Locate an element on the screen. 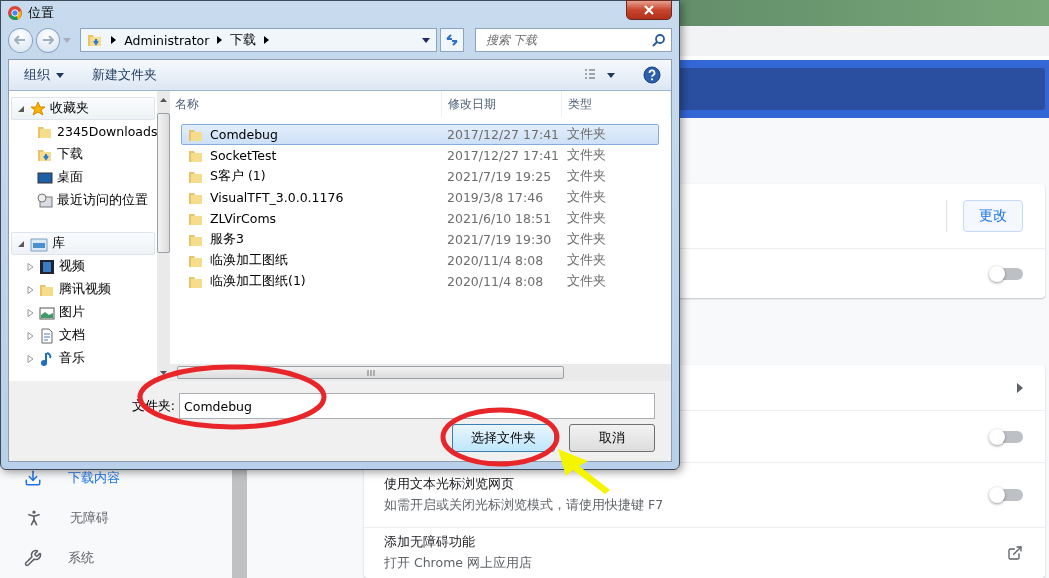 This screenshot has height=578, width=1049. modified-date: 2019/3/8 17:46 is located at coordinates (495, 197).